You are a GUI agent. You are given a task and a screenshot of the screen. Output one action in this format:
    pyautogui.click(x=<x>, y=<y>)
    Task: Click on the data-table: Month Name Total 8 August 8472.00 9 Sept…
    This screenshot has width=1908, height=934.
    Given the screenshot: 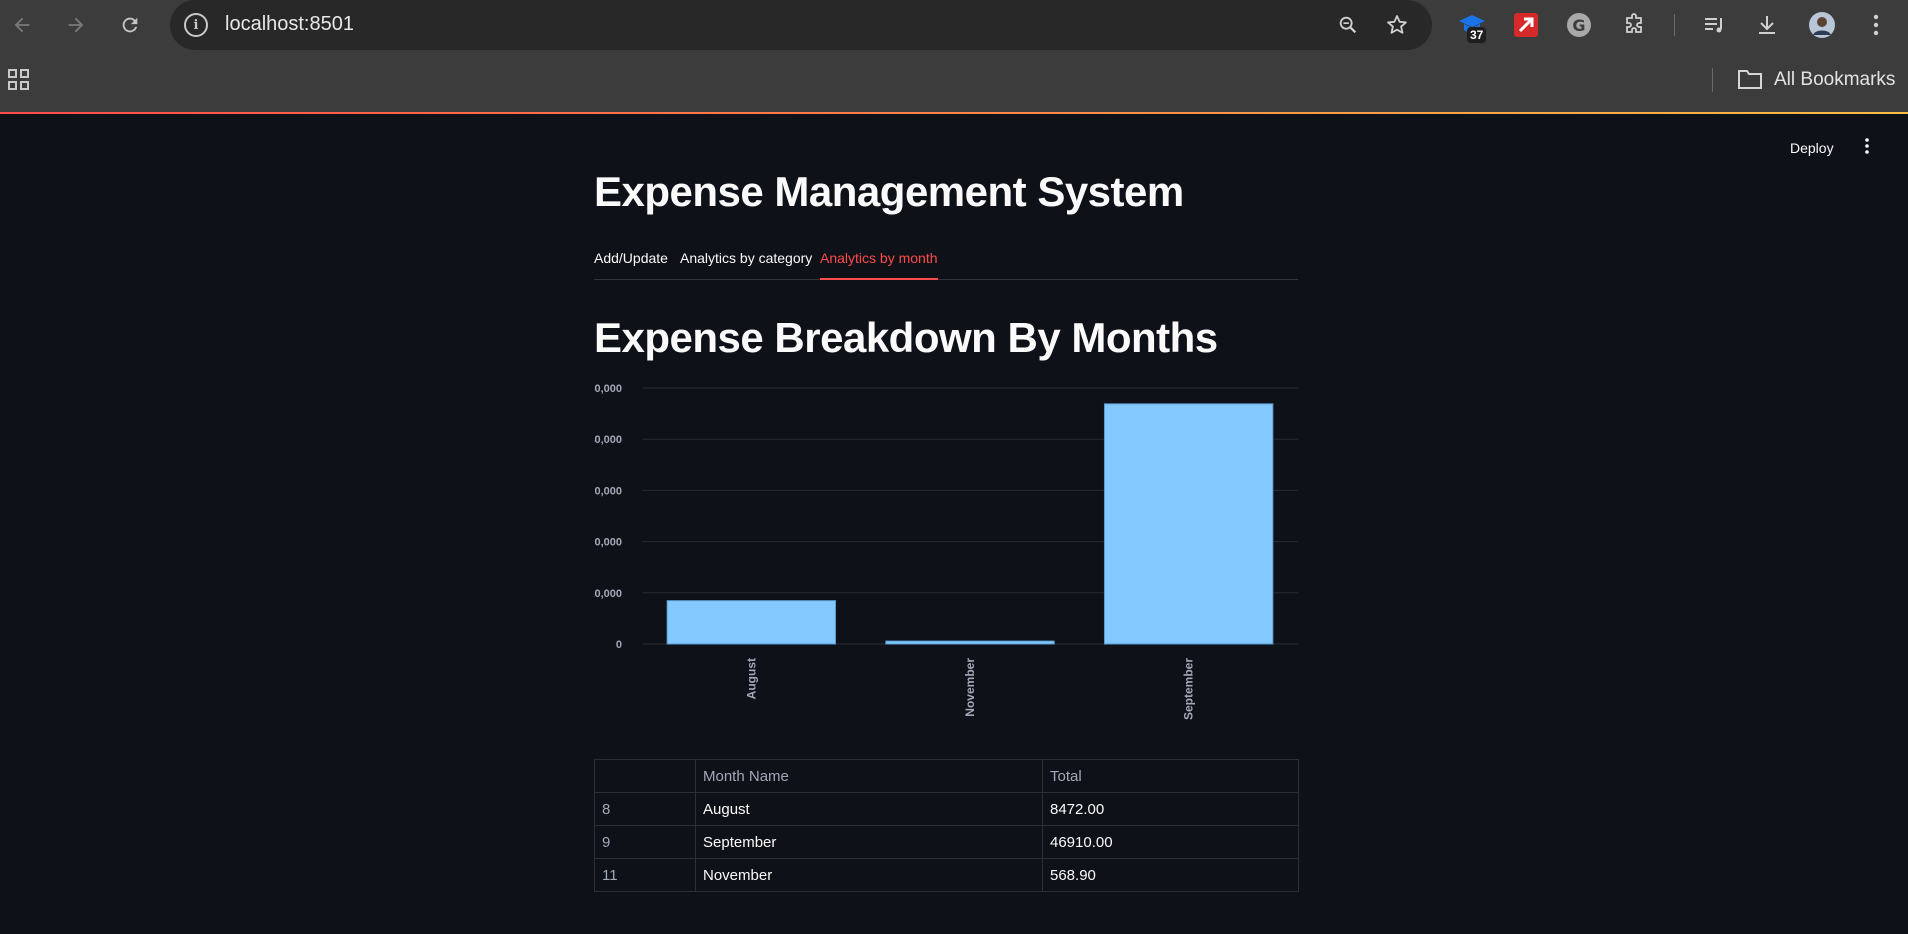 What is the action you would take?
    pyautogui.click(x=946, y=825)
    